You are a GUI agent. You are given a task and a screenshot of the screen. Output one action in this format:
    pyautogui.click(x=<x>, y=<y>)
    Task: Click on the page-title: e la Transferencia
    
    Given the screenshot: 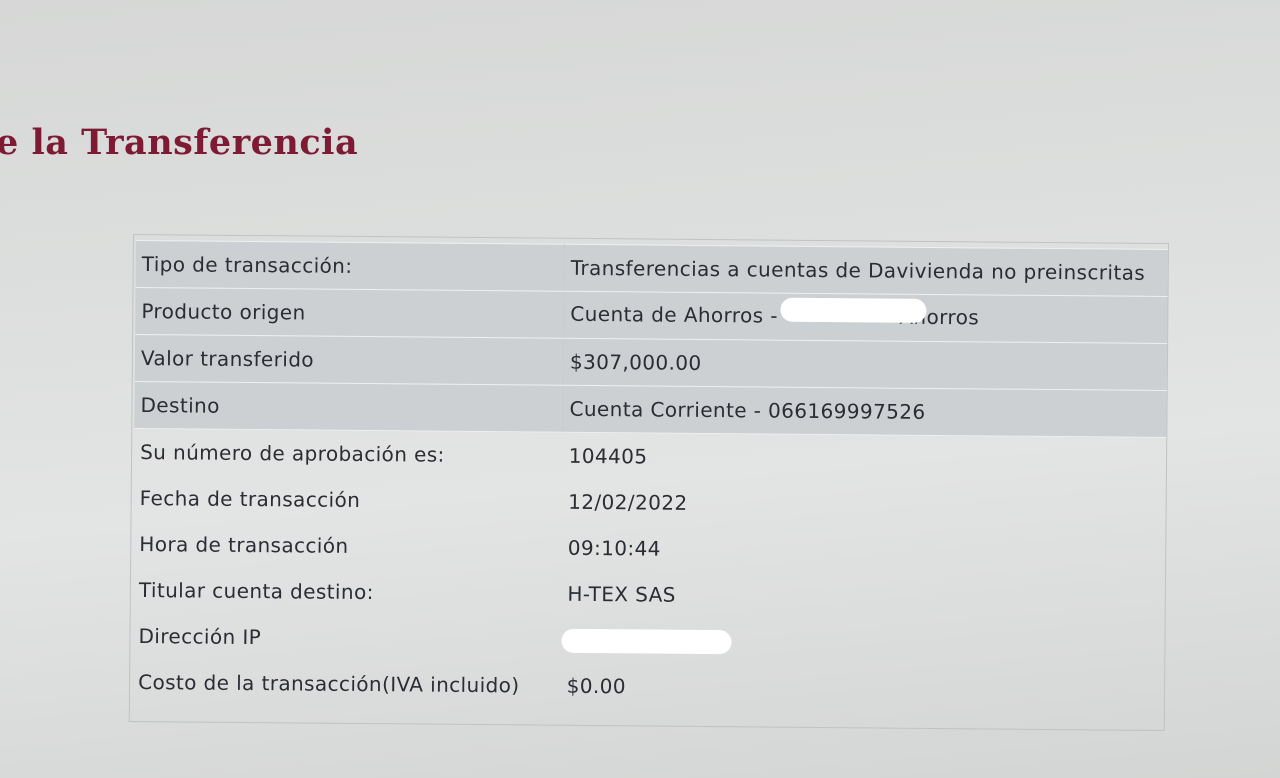 What is the action you would take?
    pyautogui.click(x=179, y=142)
    